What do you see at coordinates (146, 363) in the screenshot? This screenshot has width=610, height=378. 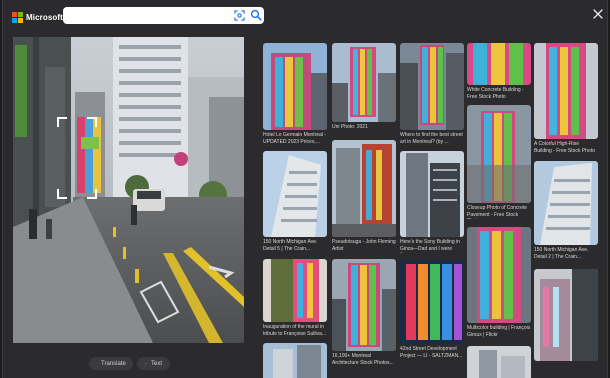 I see `text-icon` at bounding box center [146, 363].